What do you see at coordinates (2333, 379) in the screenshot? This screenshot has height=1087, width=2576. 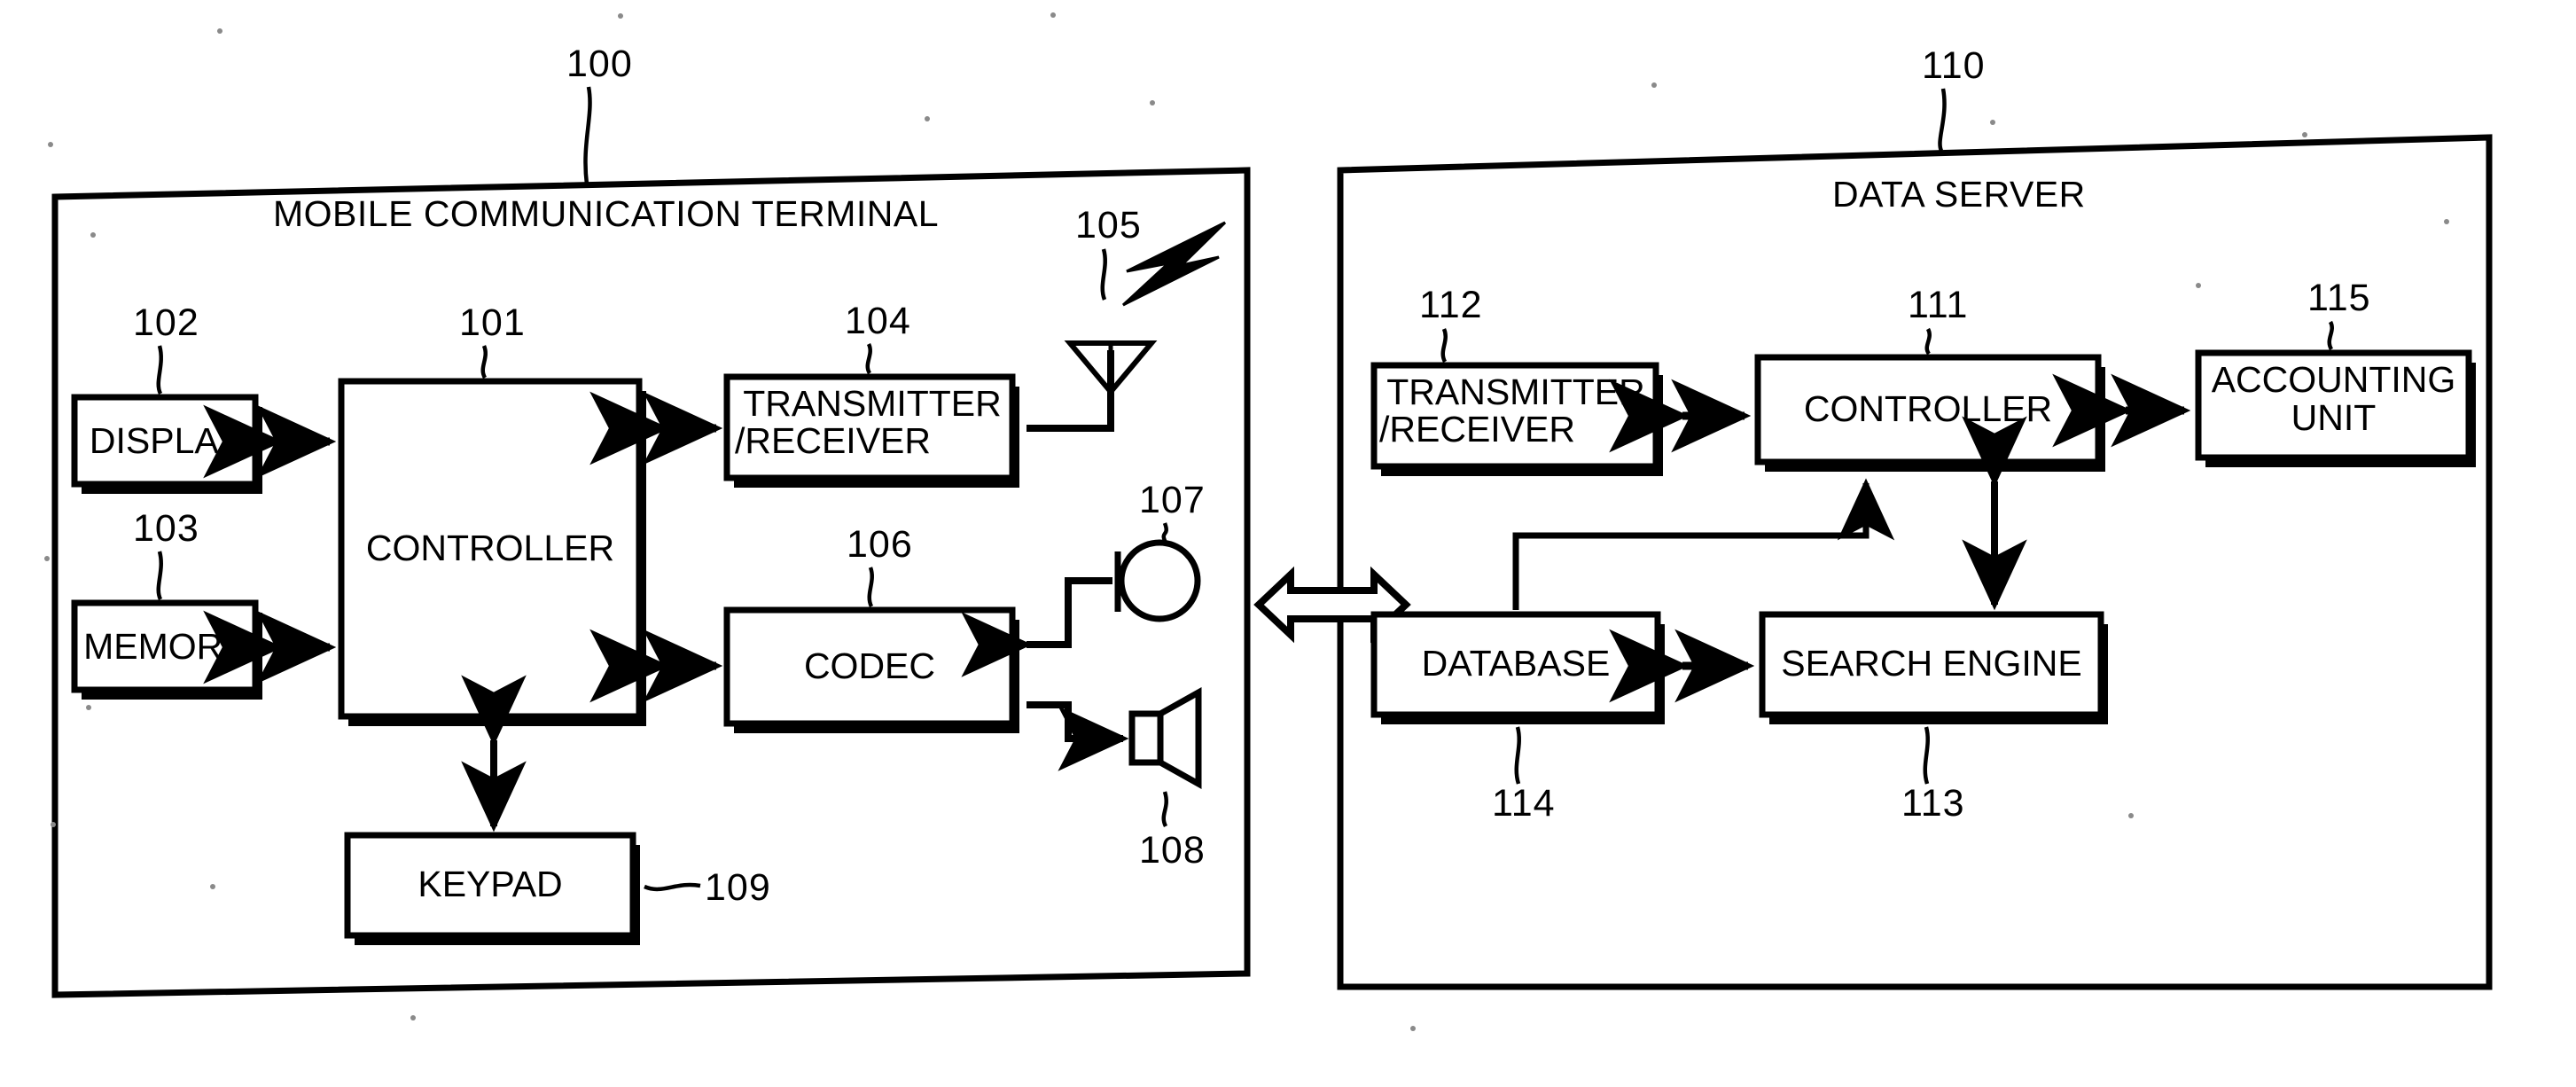 I see `accounting-unit-label-line1: ACCOUNTING` at bounding box center [2333, 379].